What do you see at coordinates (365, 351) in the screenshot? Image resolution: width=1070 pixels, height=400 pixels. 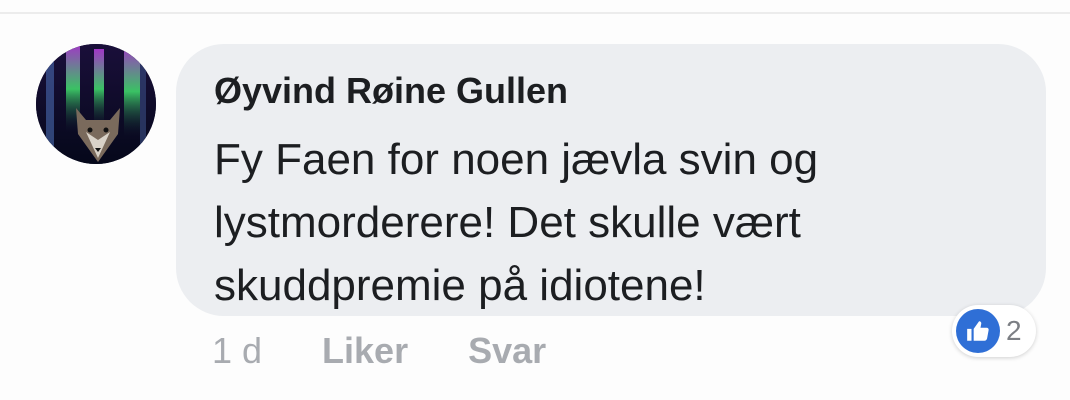 I see `like-button: Liker` at bounding box center [365, 351].